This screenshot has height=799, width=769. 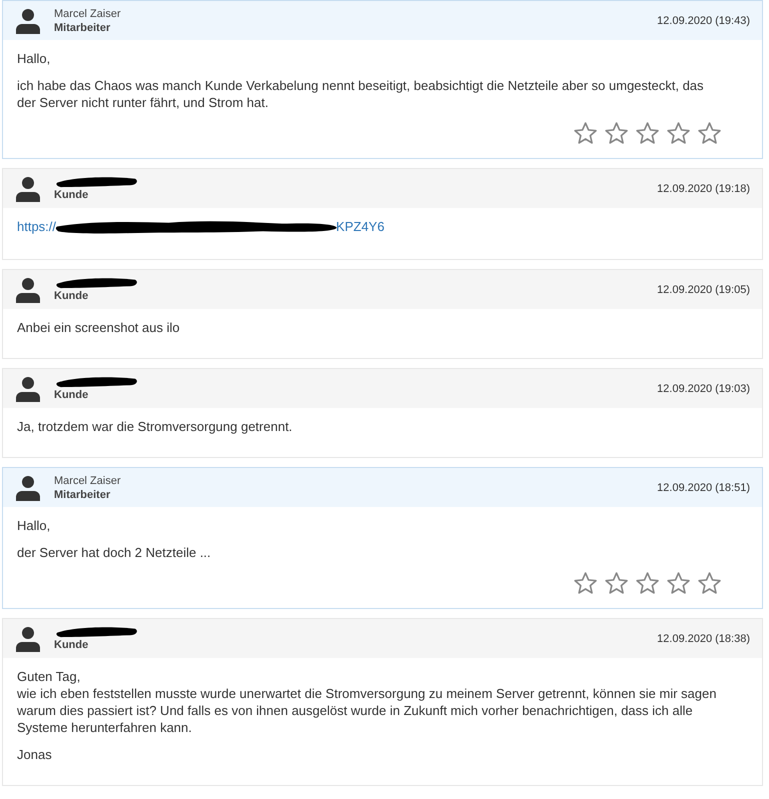 I want to click on message-date: 12.09.2020 (18:51), so click(x=703, y=488).